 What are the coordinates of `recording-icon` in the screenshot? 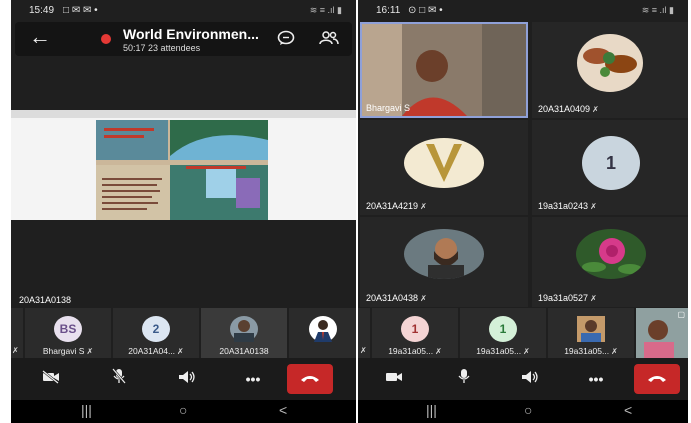 It's located at (106, 39).